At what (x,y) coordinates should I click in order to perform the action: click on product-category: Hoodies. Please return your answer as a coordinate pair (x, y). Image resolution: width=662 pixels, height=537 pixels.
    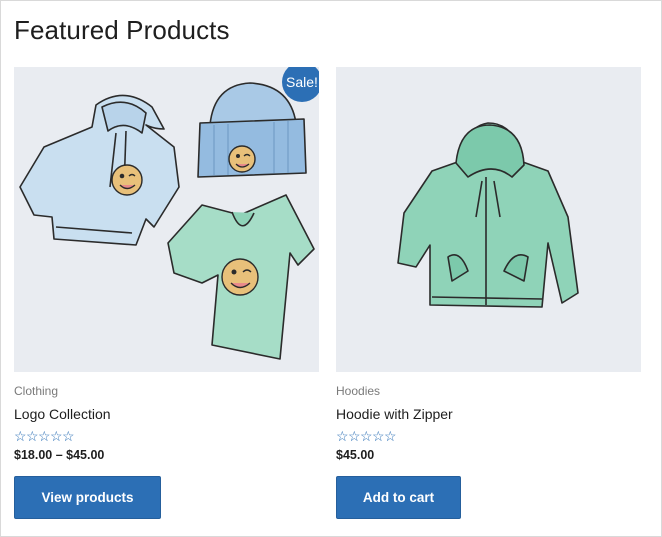
    Looking at the image, I should click on (488, 391).